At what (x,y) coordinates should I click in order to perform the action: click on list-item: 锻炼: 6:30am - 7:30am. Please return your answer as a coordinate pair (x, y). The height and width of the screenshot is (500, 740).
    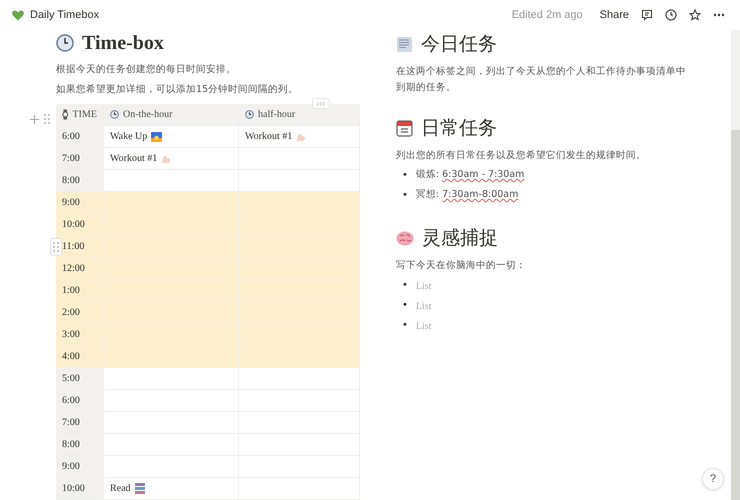
    Looking at the image, I should click on (470, 175).